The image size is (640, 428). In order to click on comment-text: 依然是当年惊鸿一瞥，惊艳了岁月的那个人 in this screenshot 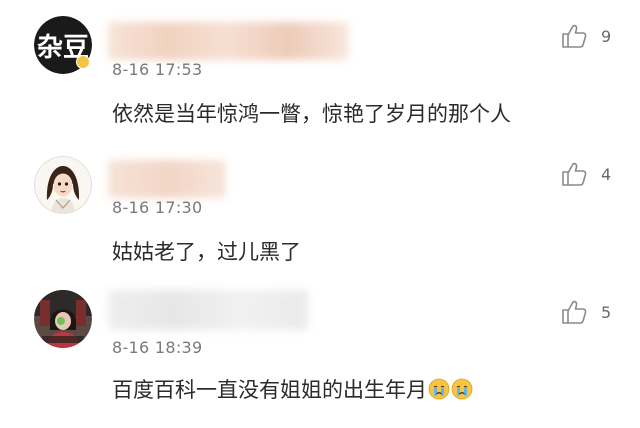, I will do `click(311, 114)`.